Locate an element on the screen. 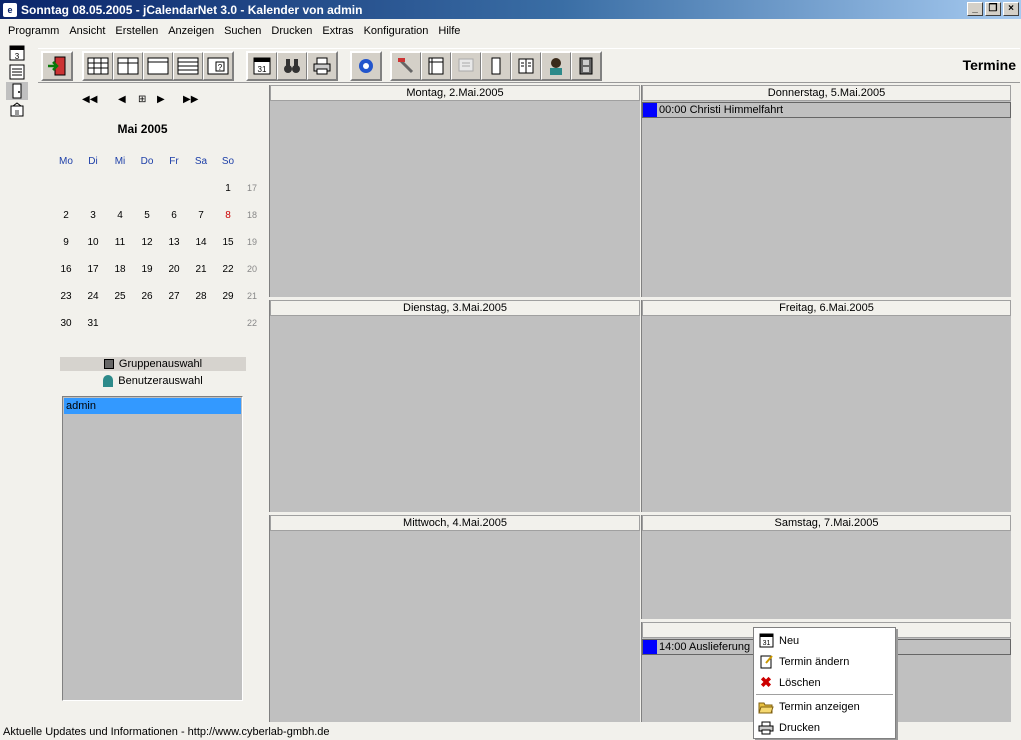 Image resolution: width=1021 pixels, height=740 pixels. calendar-day: 4 is located at coordinates (120, 215).